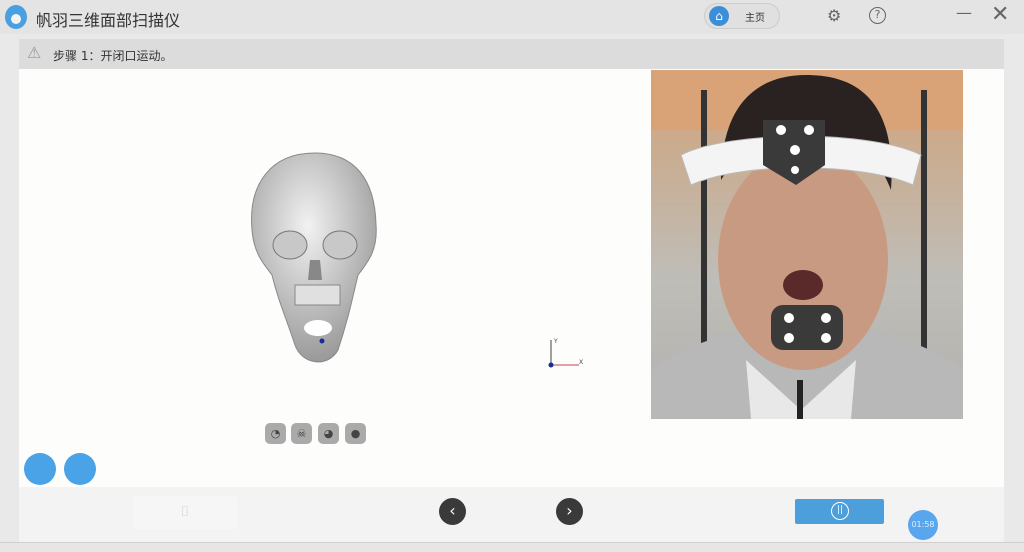 The height and width of the screenshot is (552, 1024). What do you see at coordinates (555, 341) in the screenshot?
I see `axis-y-label: Y` at bounding box center [555, 341].